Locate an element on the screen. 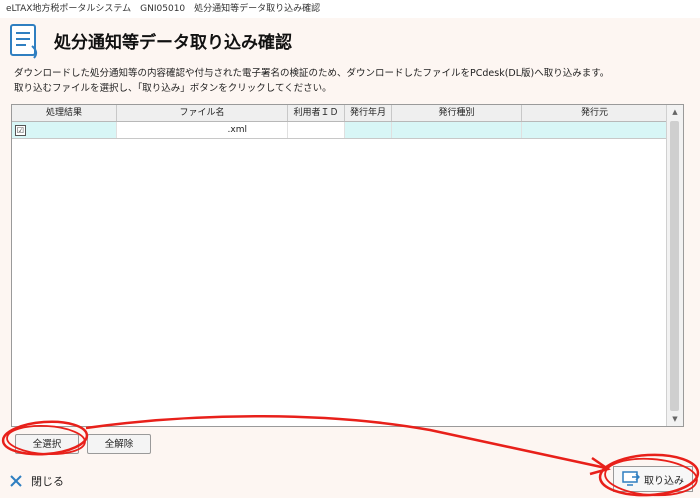  vertical-scrollbar: ▲ ▼ is located at coordinates (674, 265).